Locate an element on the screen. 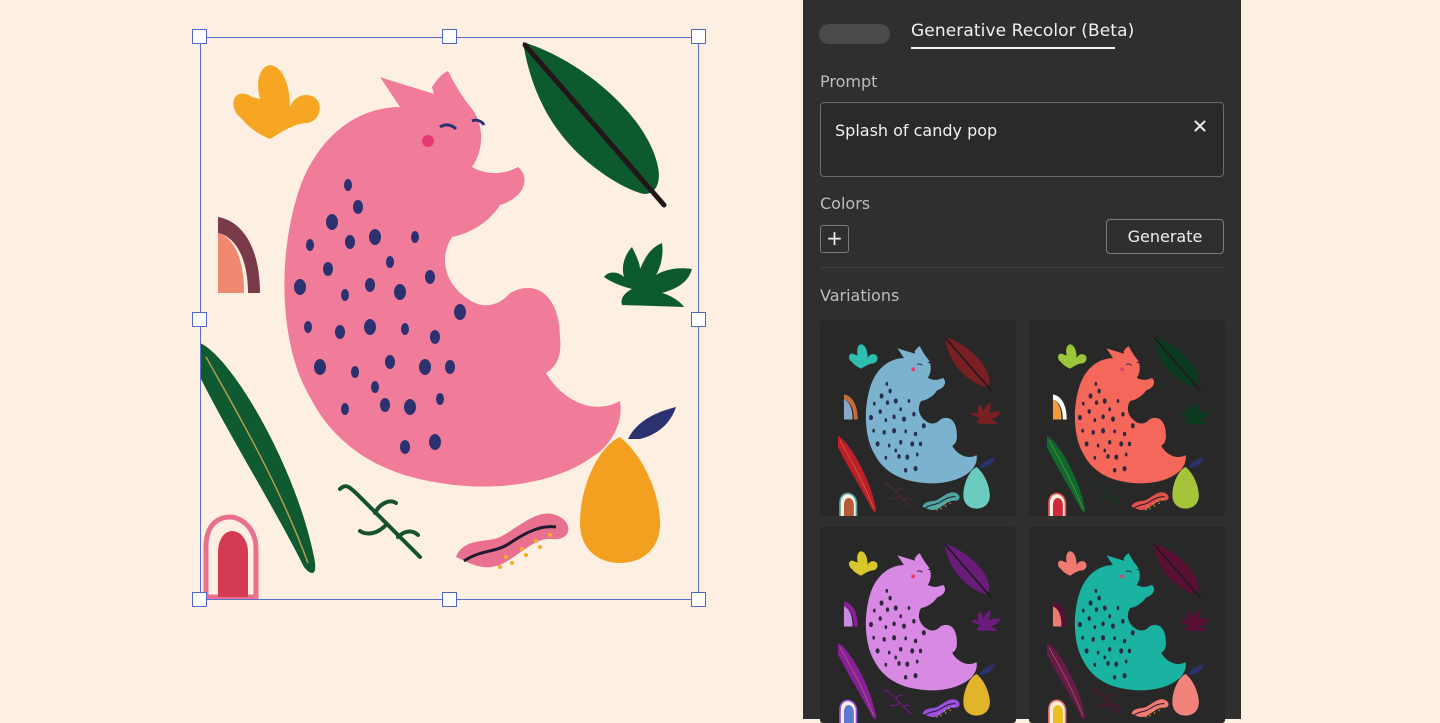  resize-handle-bottom-left is located at coordinates (199, 599).